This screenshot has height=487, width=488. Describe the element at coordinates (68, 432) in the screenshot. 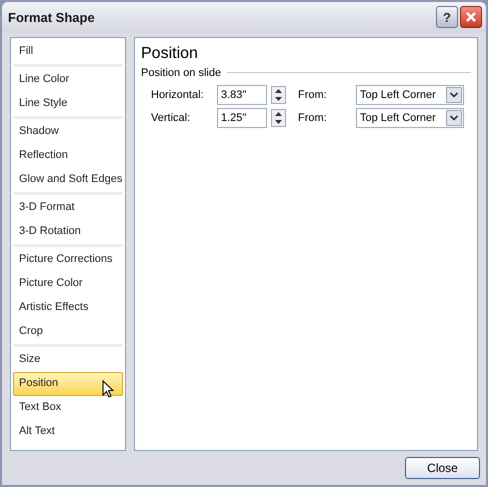

I see `category-item: Alt Text` at that location.